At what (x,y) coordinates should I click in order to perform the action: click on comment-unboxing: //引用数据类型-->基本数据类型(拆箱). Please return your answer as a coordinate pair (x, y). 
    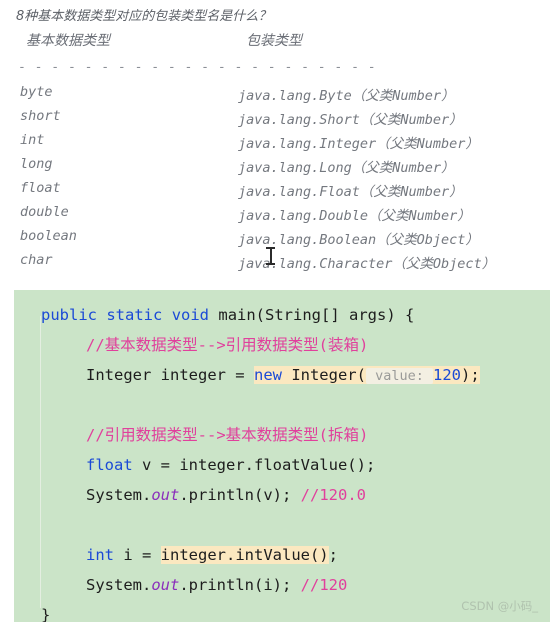
    Looking at the image, I should click on (227, 435).